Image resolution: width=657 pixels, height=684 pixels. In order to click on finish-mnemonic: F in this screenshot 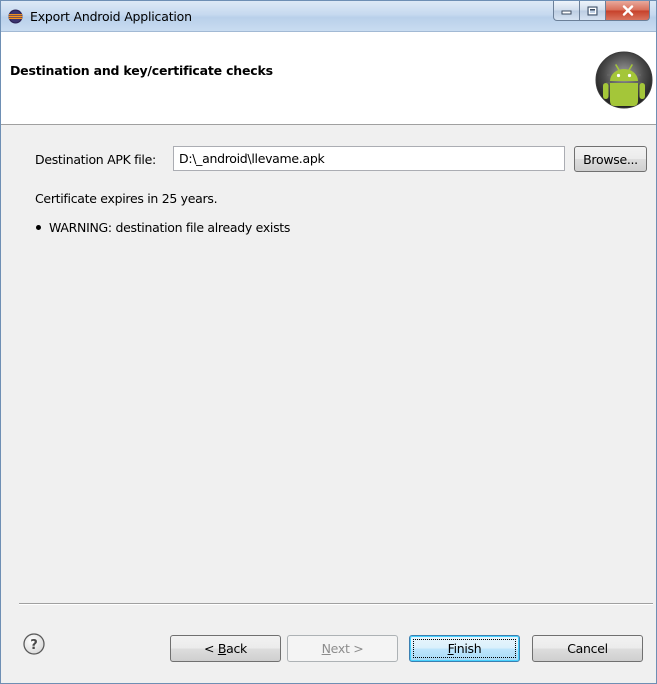, I will do `click(450, 648)`.